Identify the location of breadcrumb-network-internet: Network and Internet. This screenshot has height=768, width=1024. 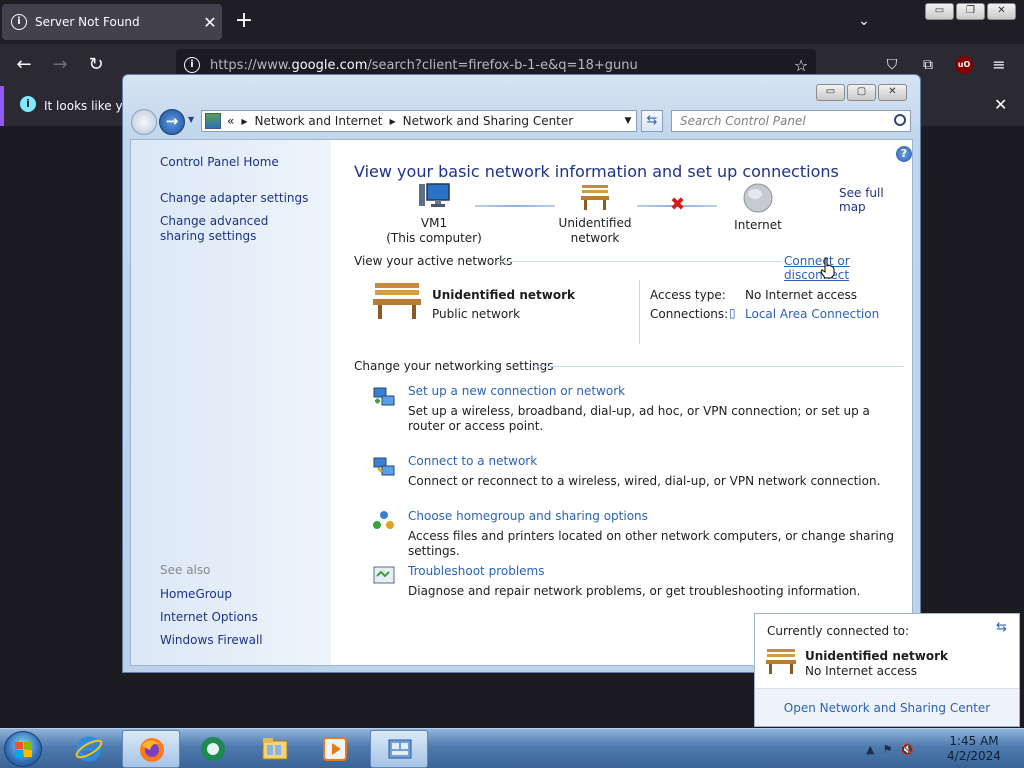
(319, 121).